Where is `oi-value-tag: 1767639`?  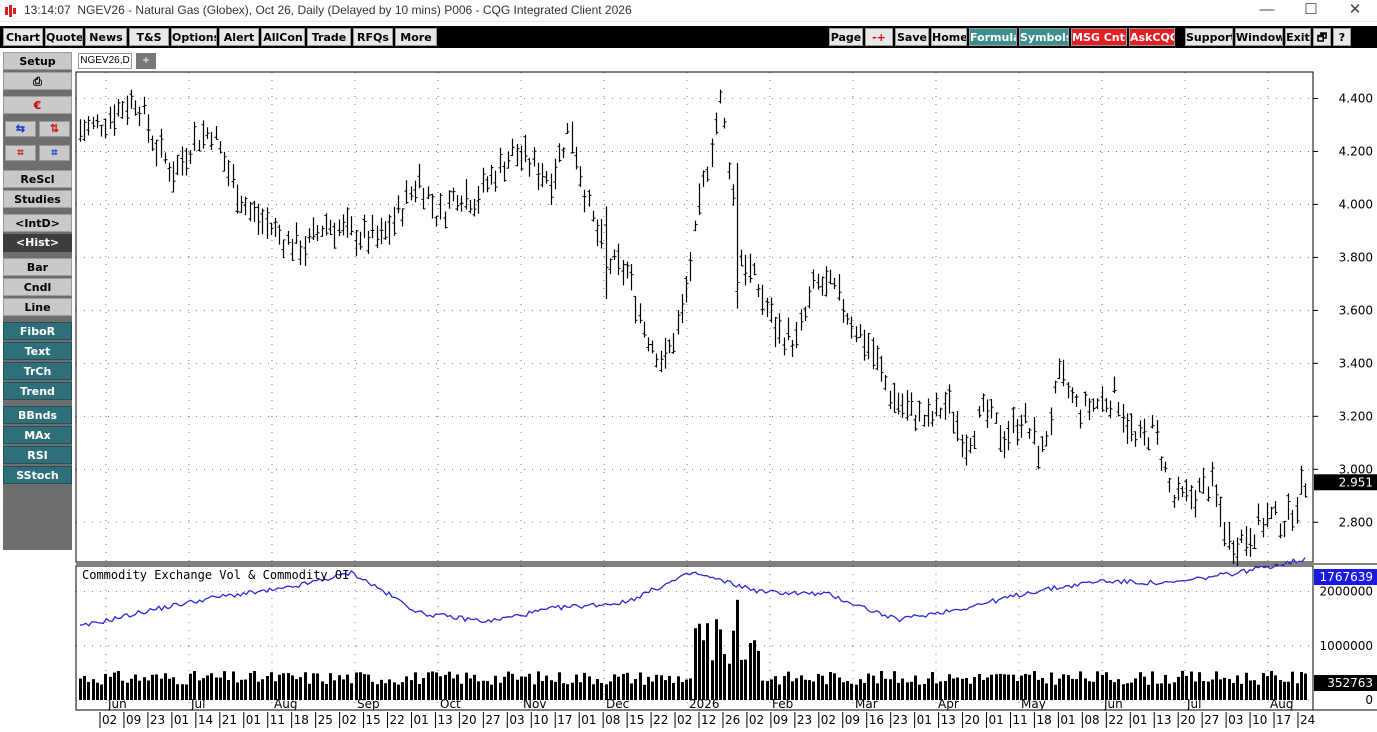
oi-value-tag: 1767639 is located at coordinates (1346, 577).